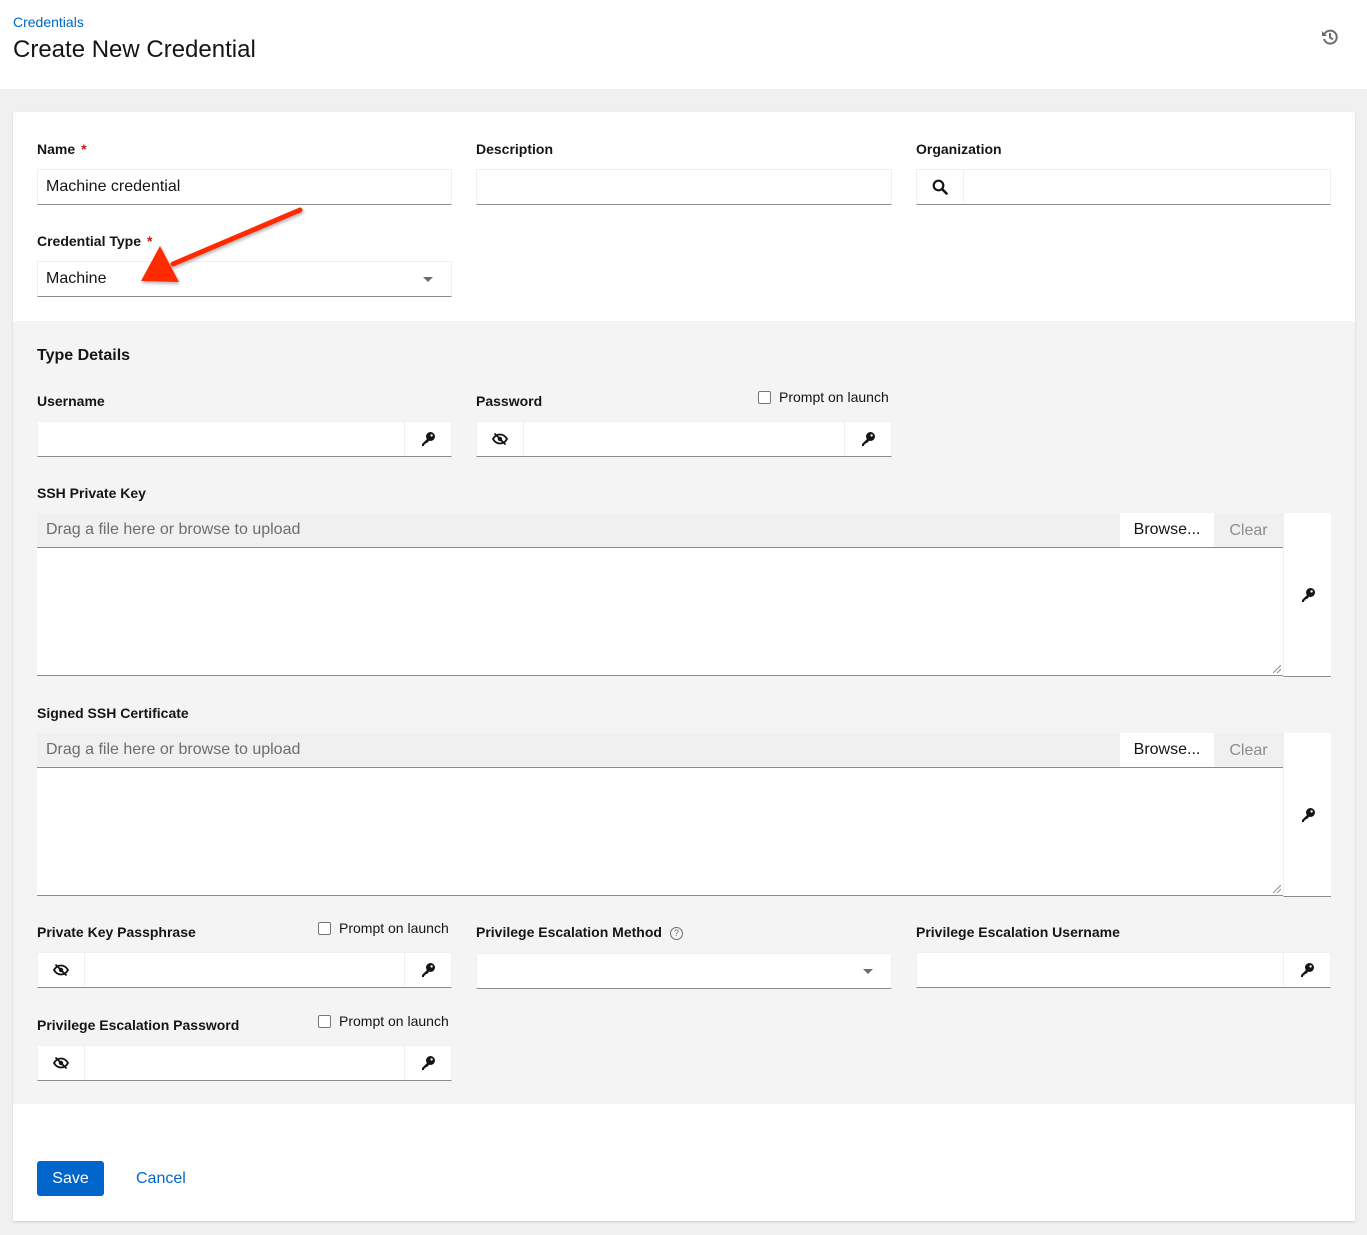  Describe the element at coordinates (244, 279) in the screenshot. I see `credential-type-select: Machine` at that location.